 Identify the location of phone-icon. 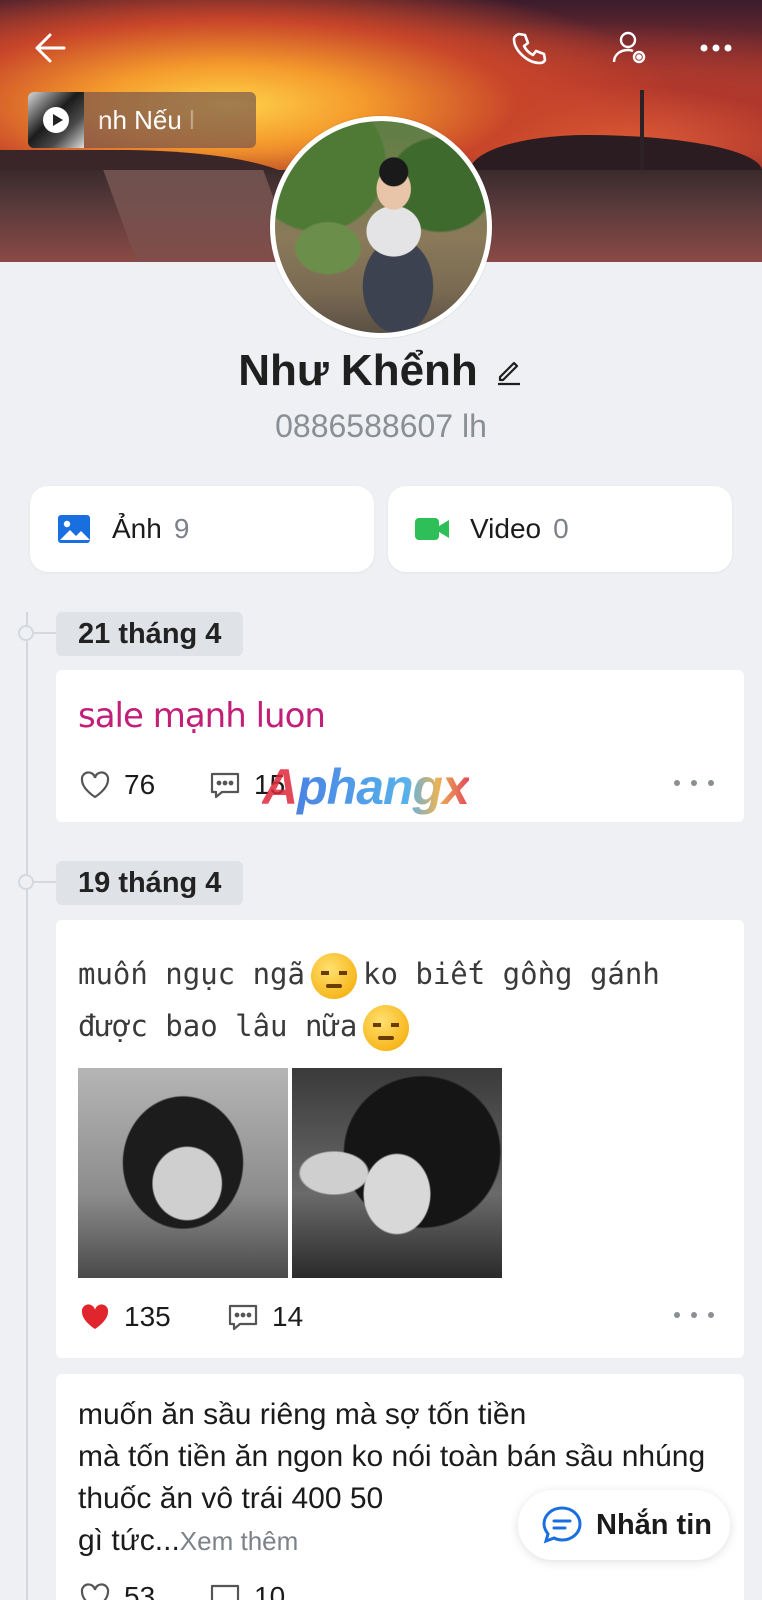
(529, 48).